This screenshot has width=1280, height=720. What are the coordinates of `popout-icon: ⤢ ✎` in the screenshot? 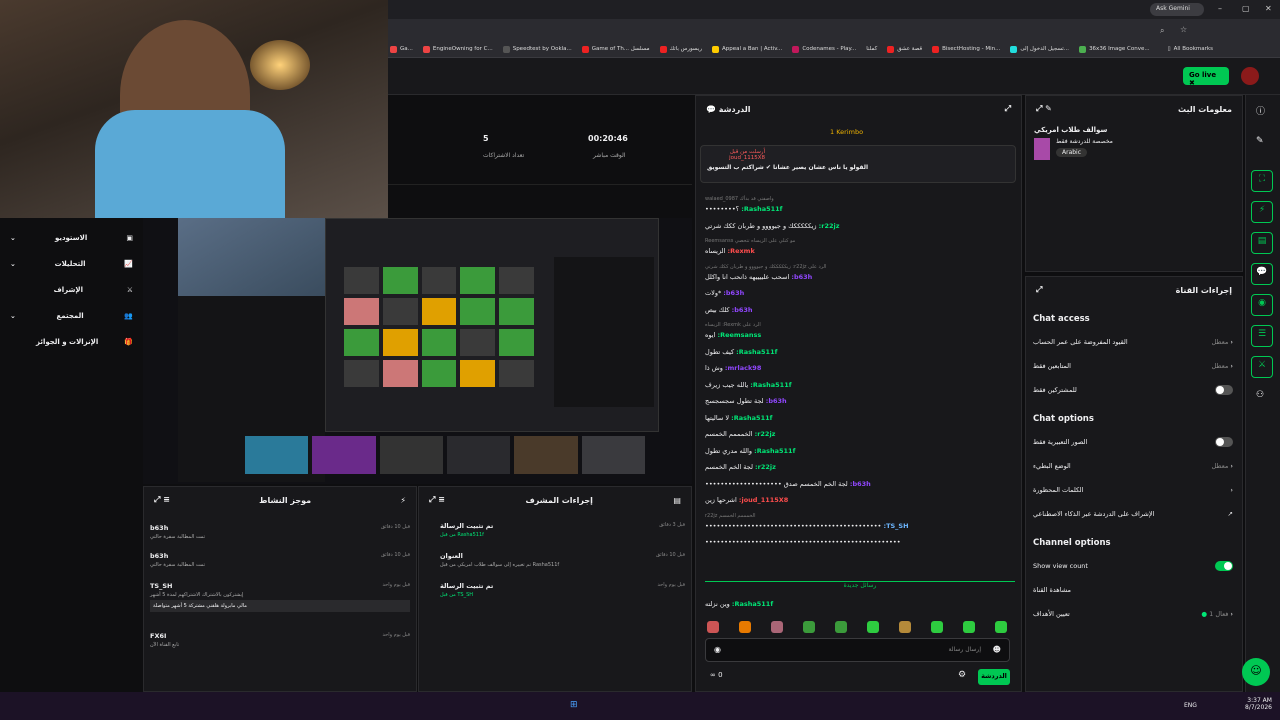 It's located at (1044, 109).